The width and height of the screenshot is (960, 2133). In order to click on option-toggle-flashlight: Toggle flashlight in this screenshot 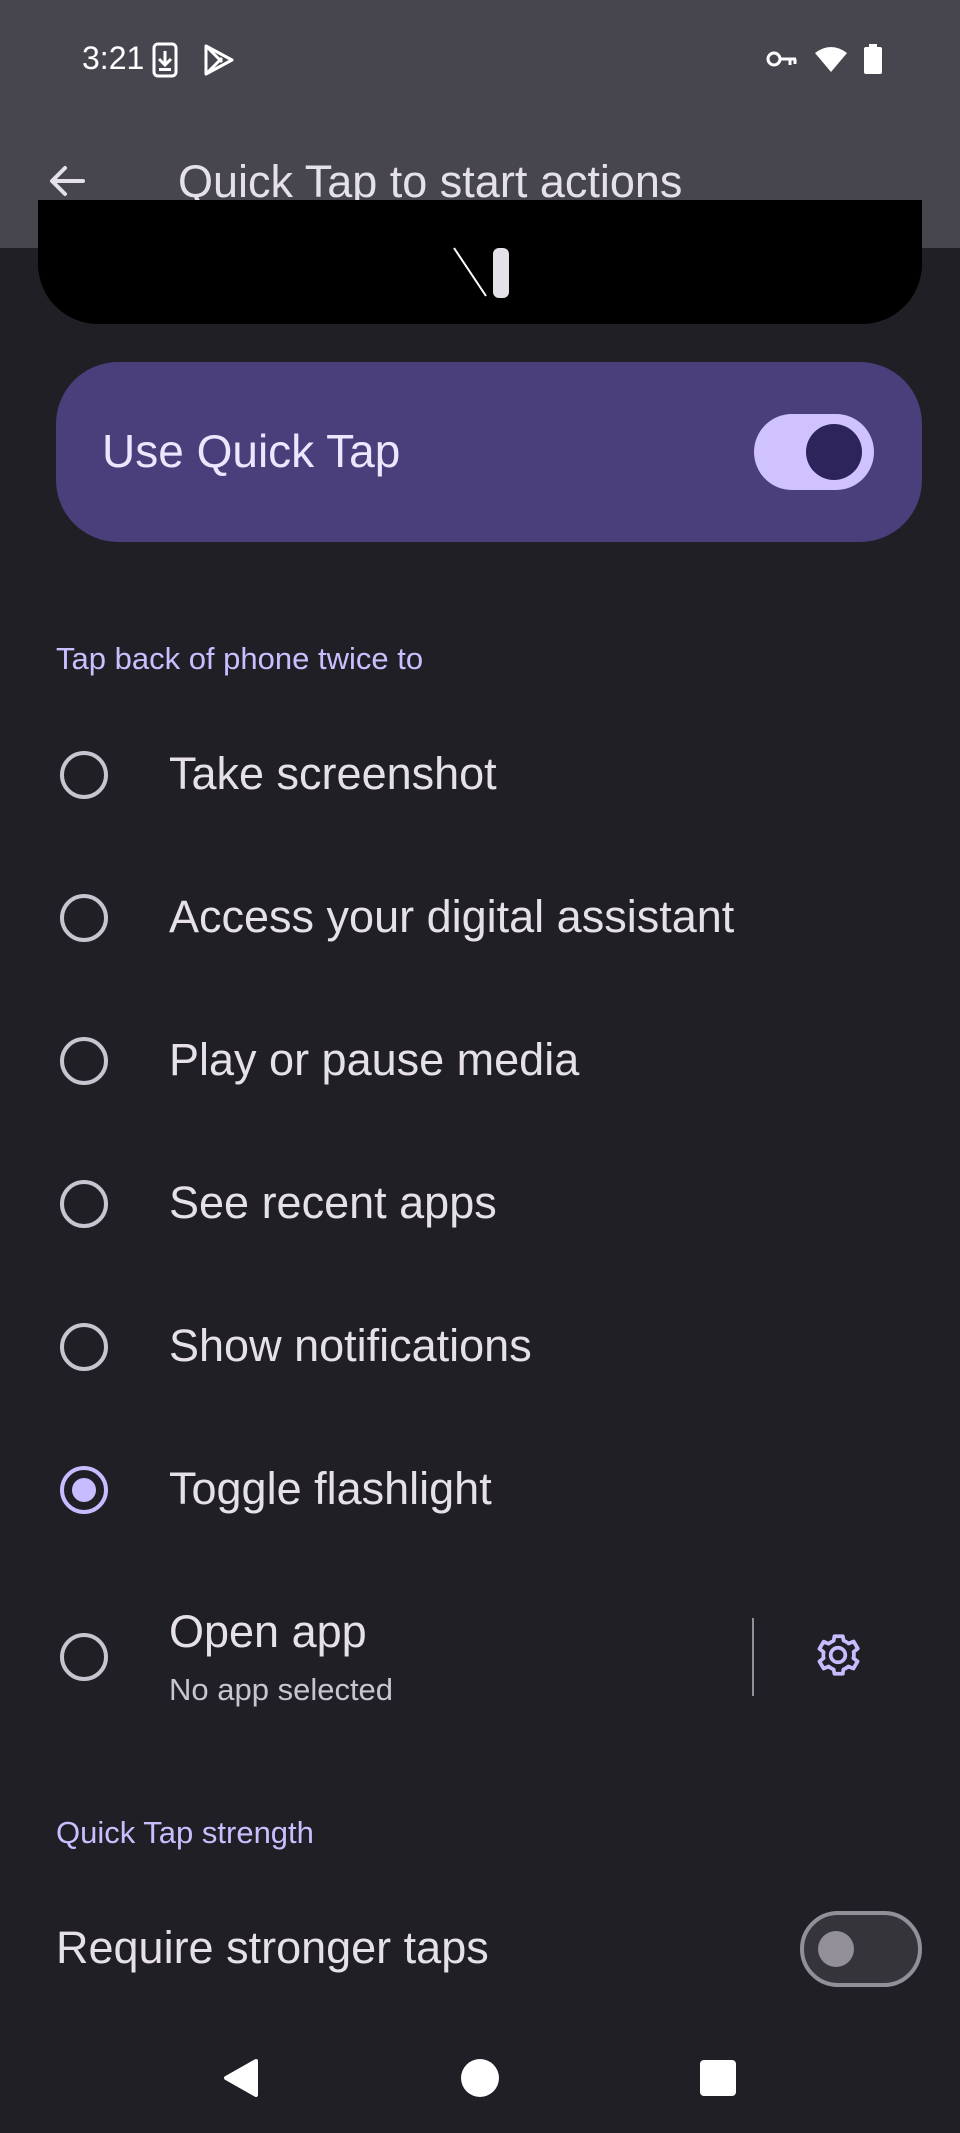, I will do `click(480, 1489)`.